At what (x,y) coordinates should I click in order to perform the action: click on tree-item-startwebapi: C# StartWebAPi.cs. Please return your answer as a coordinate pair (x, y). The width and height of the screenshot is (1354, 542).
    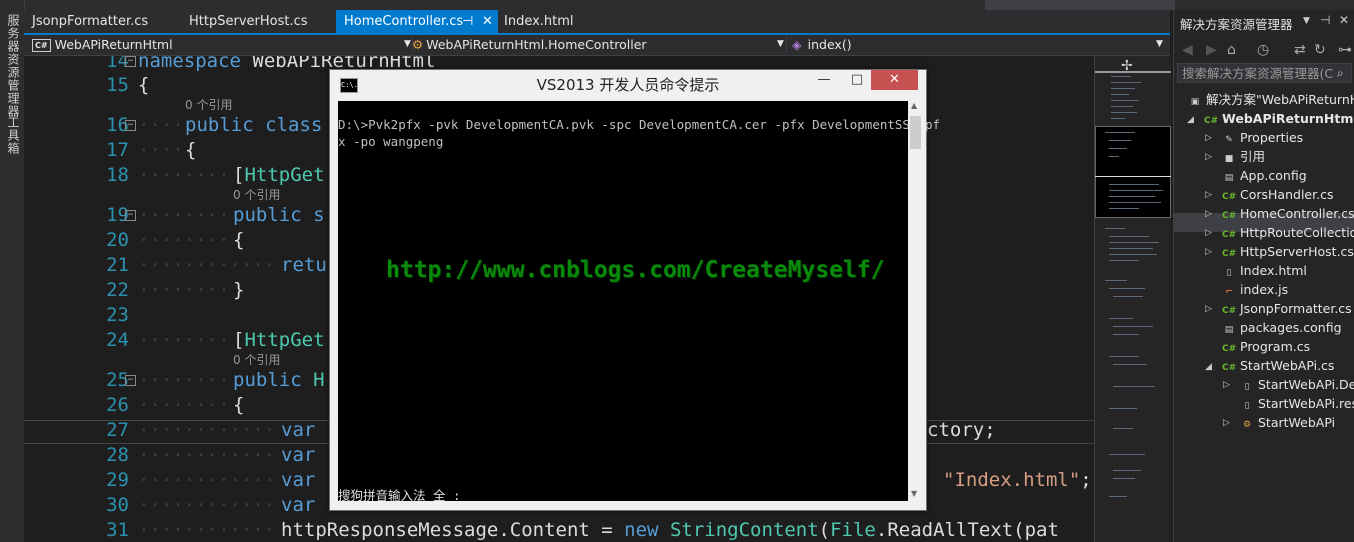
    Looking at the image, I should click on (1278, 365).